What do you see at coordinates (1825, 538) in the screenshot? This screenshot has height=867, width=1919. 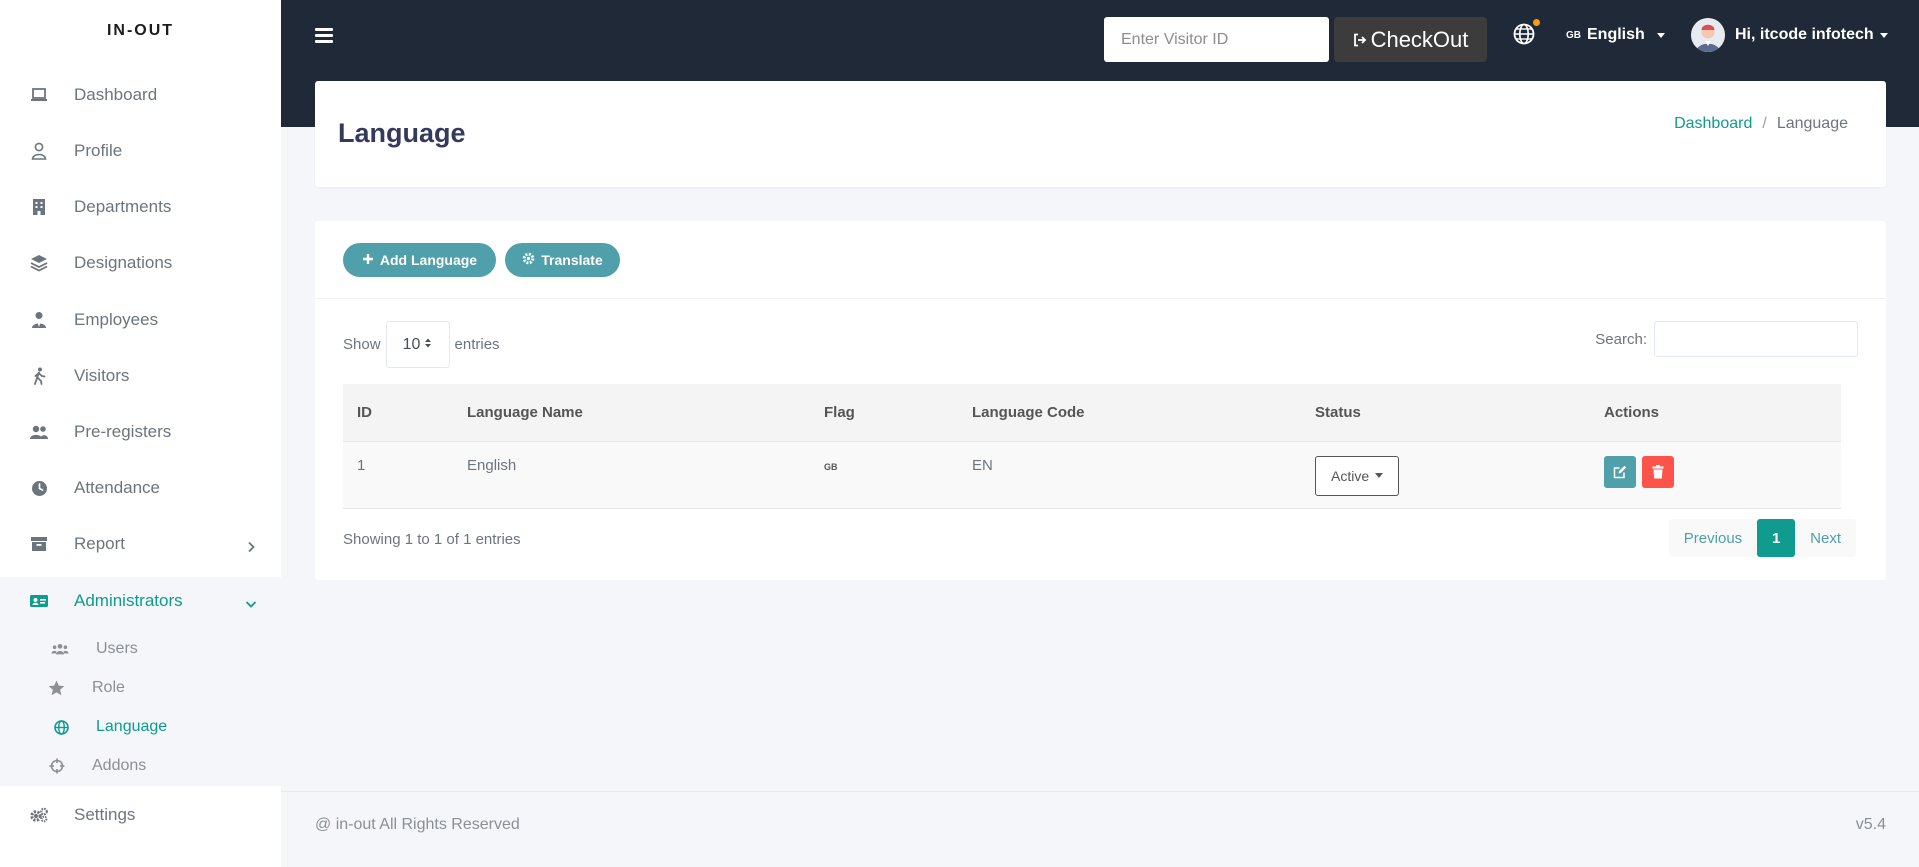 I see `pagination-next: Next` at bounding box center [1825, 538].